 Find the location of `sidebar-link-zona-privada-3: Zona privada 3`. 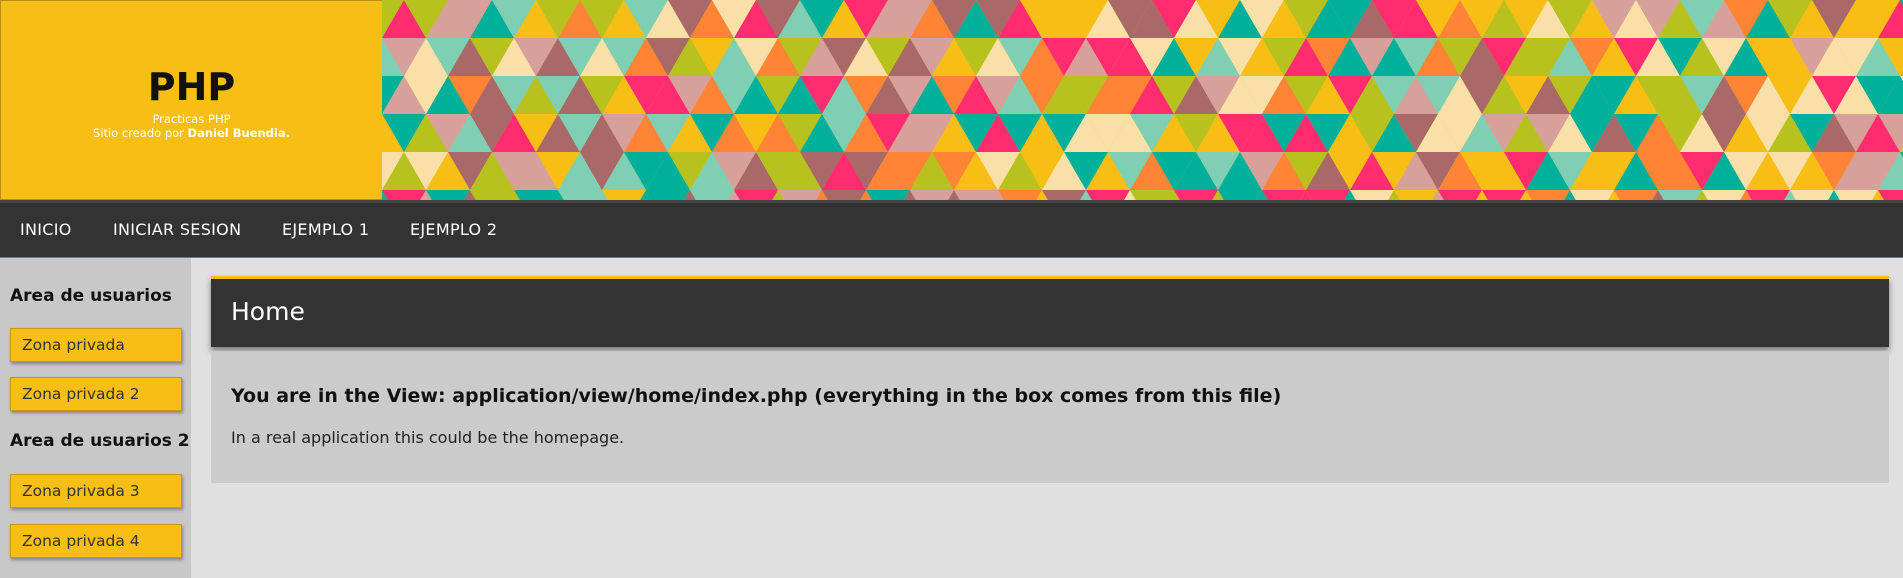

sidebar-link-zona-privada-3: Zona privada 3 is located at coordinates (96, 491).